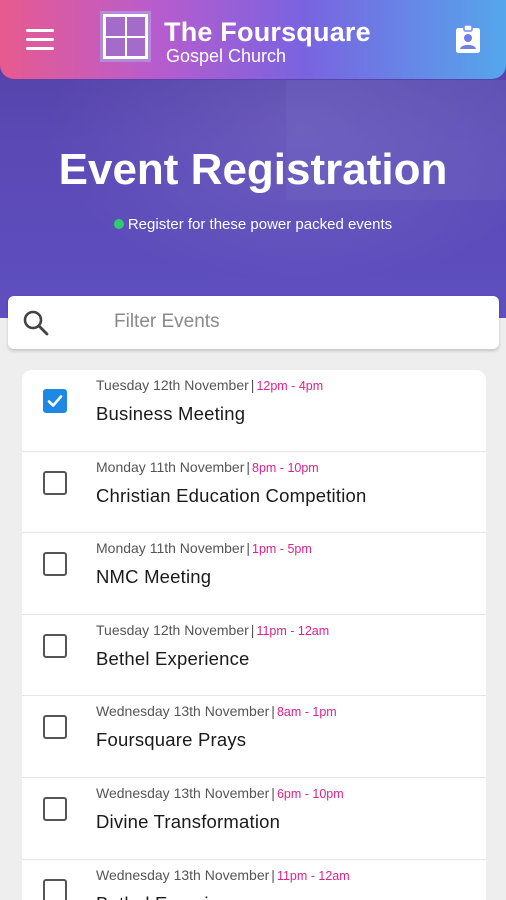 Image resolution: width=506 pixels, height=900 pixels. I want to click on event-checkbox-checked, so click(55, 401).